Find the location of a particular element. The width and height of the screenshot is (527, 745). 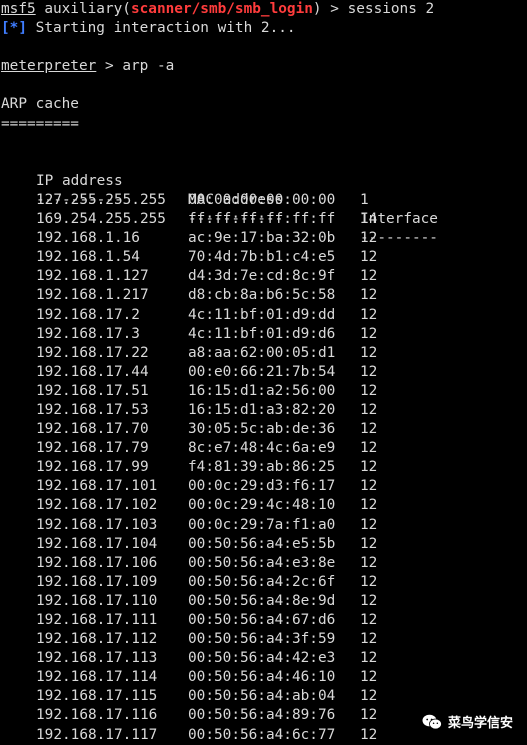

table-row: 192.168.17.44 00:e0:66:21:7b:54 12 is located at coordinates (264, 372).